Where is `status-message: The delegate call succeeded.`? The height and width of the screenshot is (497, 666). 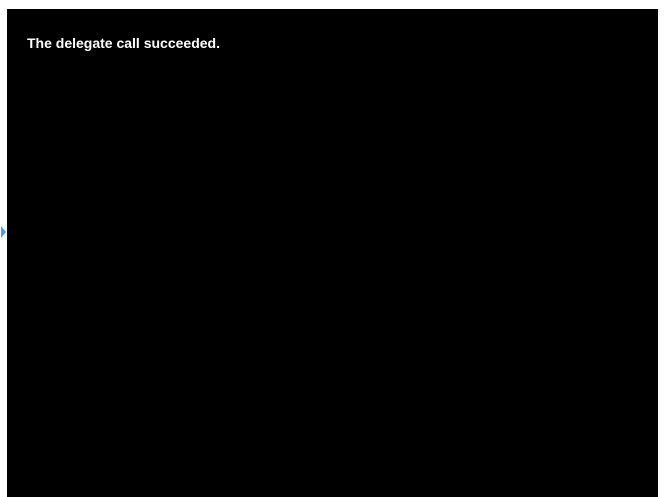
status-message: The delegate call succeeded. is located at coordinates (123, 43).